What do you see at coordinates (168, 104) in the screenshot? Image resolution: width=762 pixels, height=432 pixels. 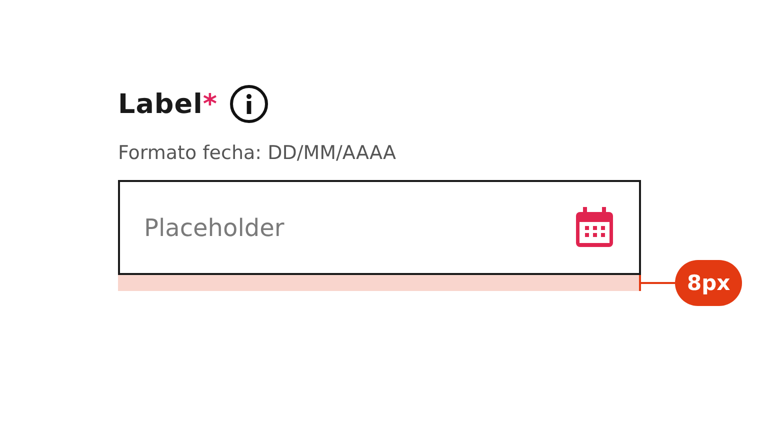 I see `field-label: Label*` at bounding box center [168, 104].